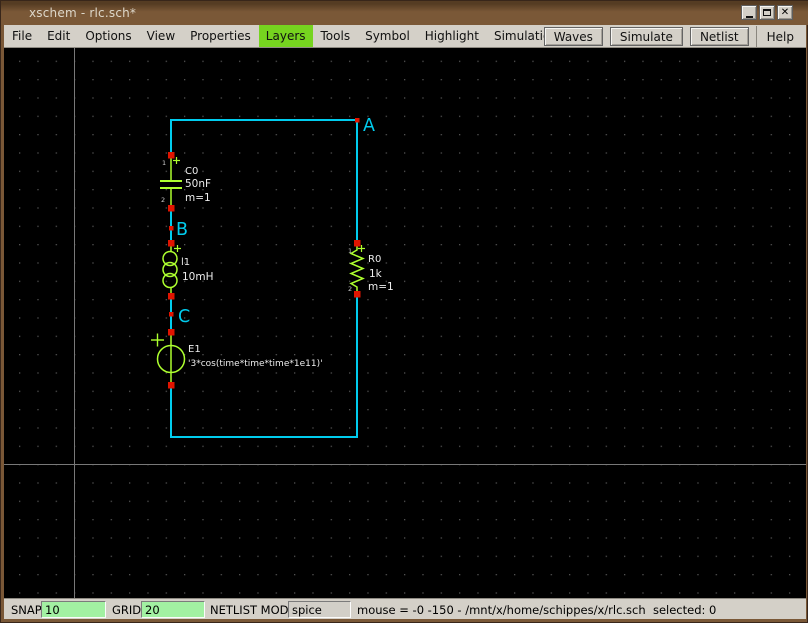  I want to click on menu-options: Options, so click(108, 36).